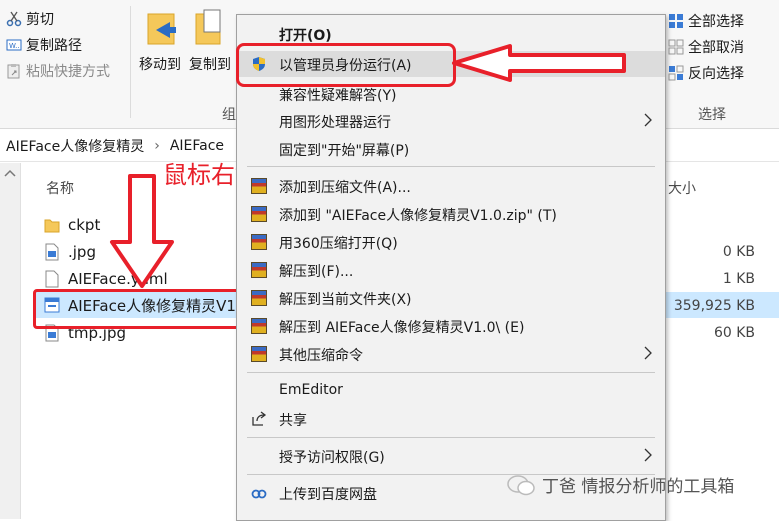  I want to click on move-to-label: 移动到, so click(160, 65).